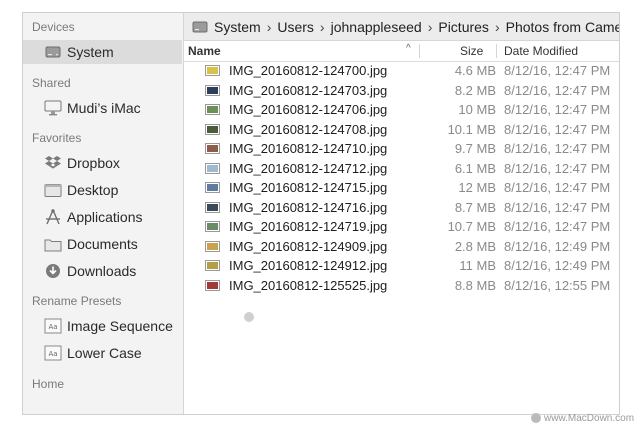  Describe the element at coordinates (582, 418) in the screenshot. I see `watermark: www.MacDown.com` at that location.